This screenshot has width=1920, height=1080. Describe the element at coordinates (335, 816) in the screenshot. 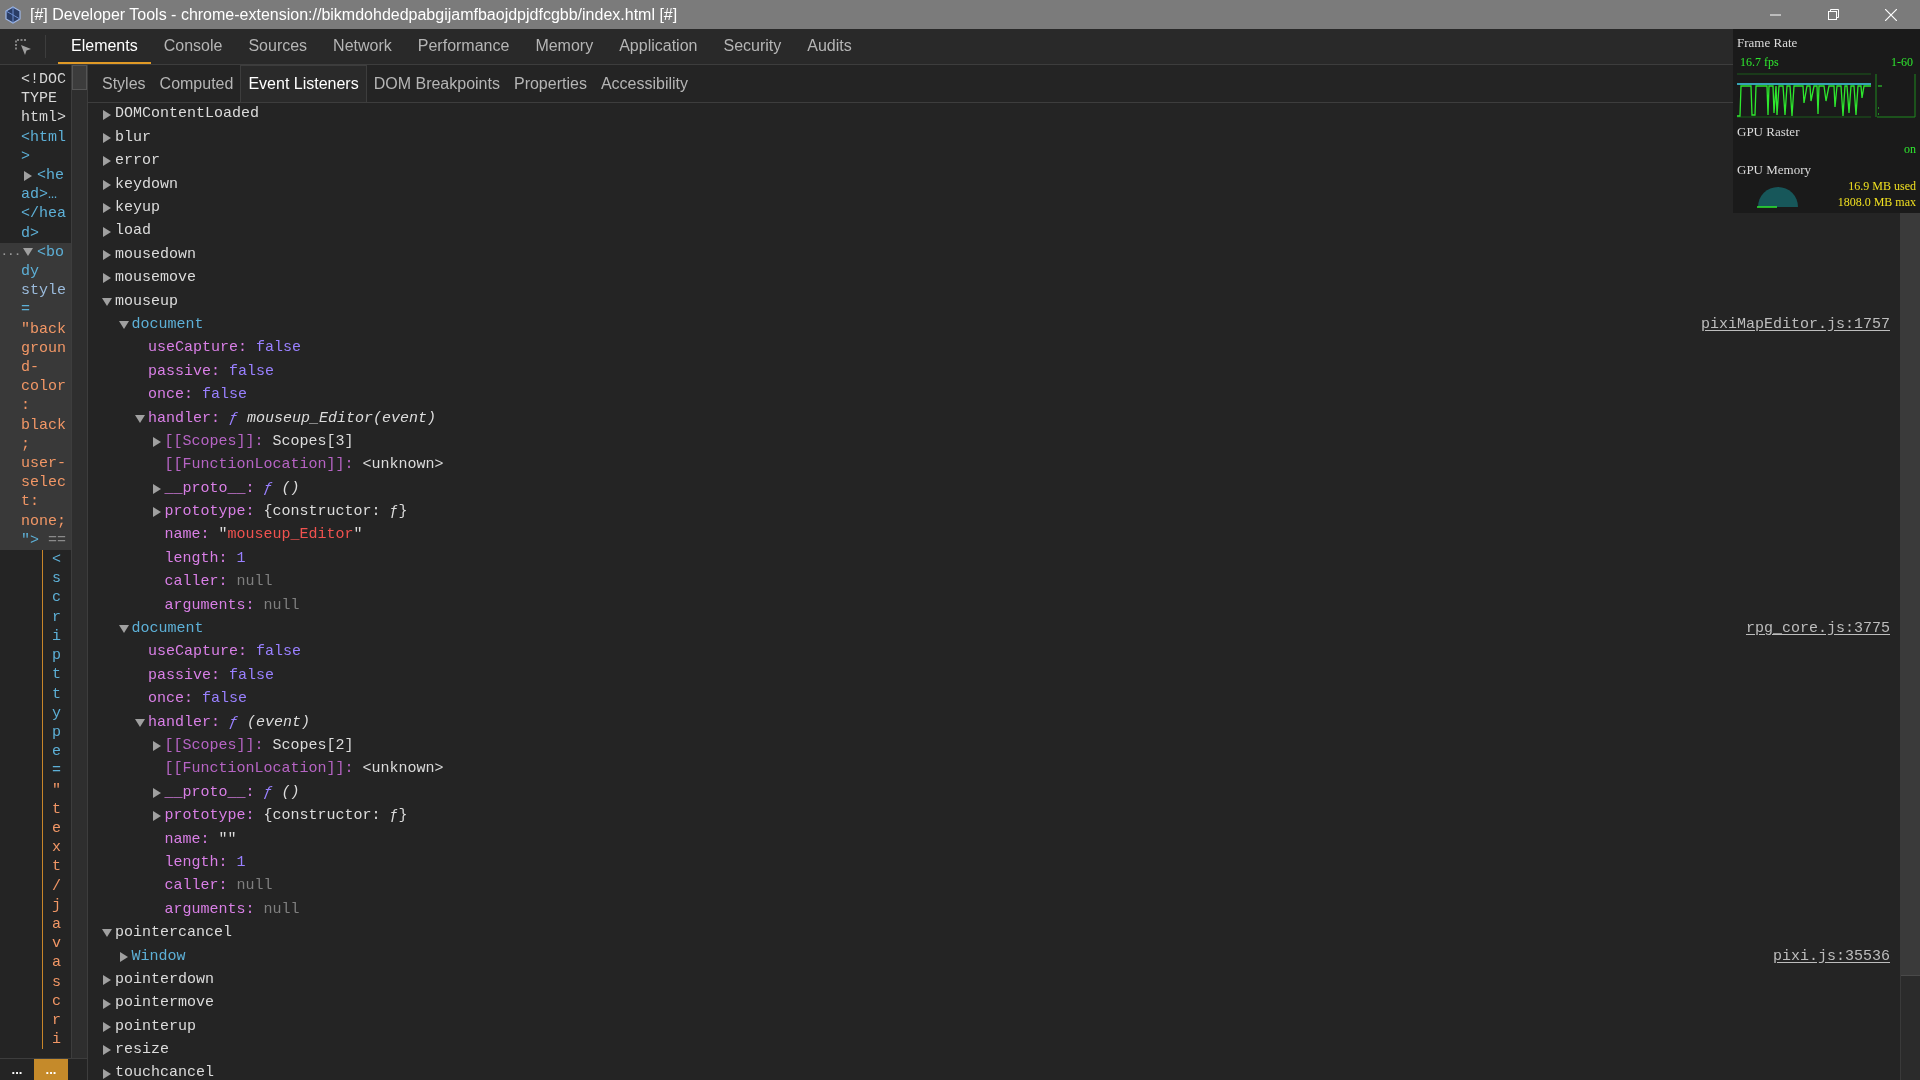

I see `property-value: {constructor: ƒ}` at that location.